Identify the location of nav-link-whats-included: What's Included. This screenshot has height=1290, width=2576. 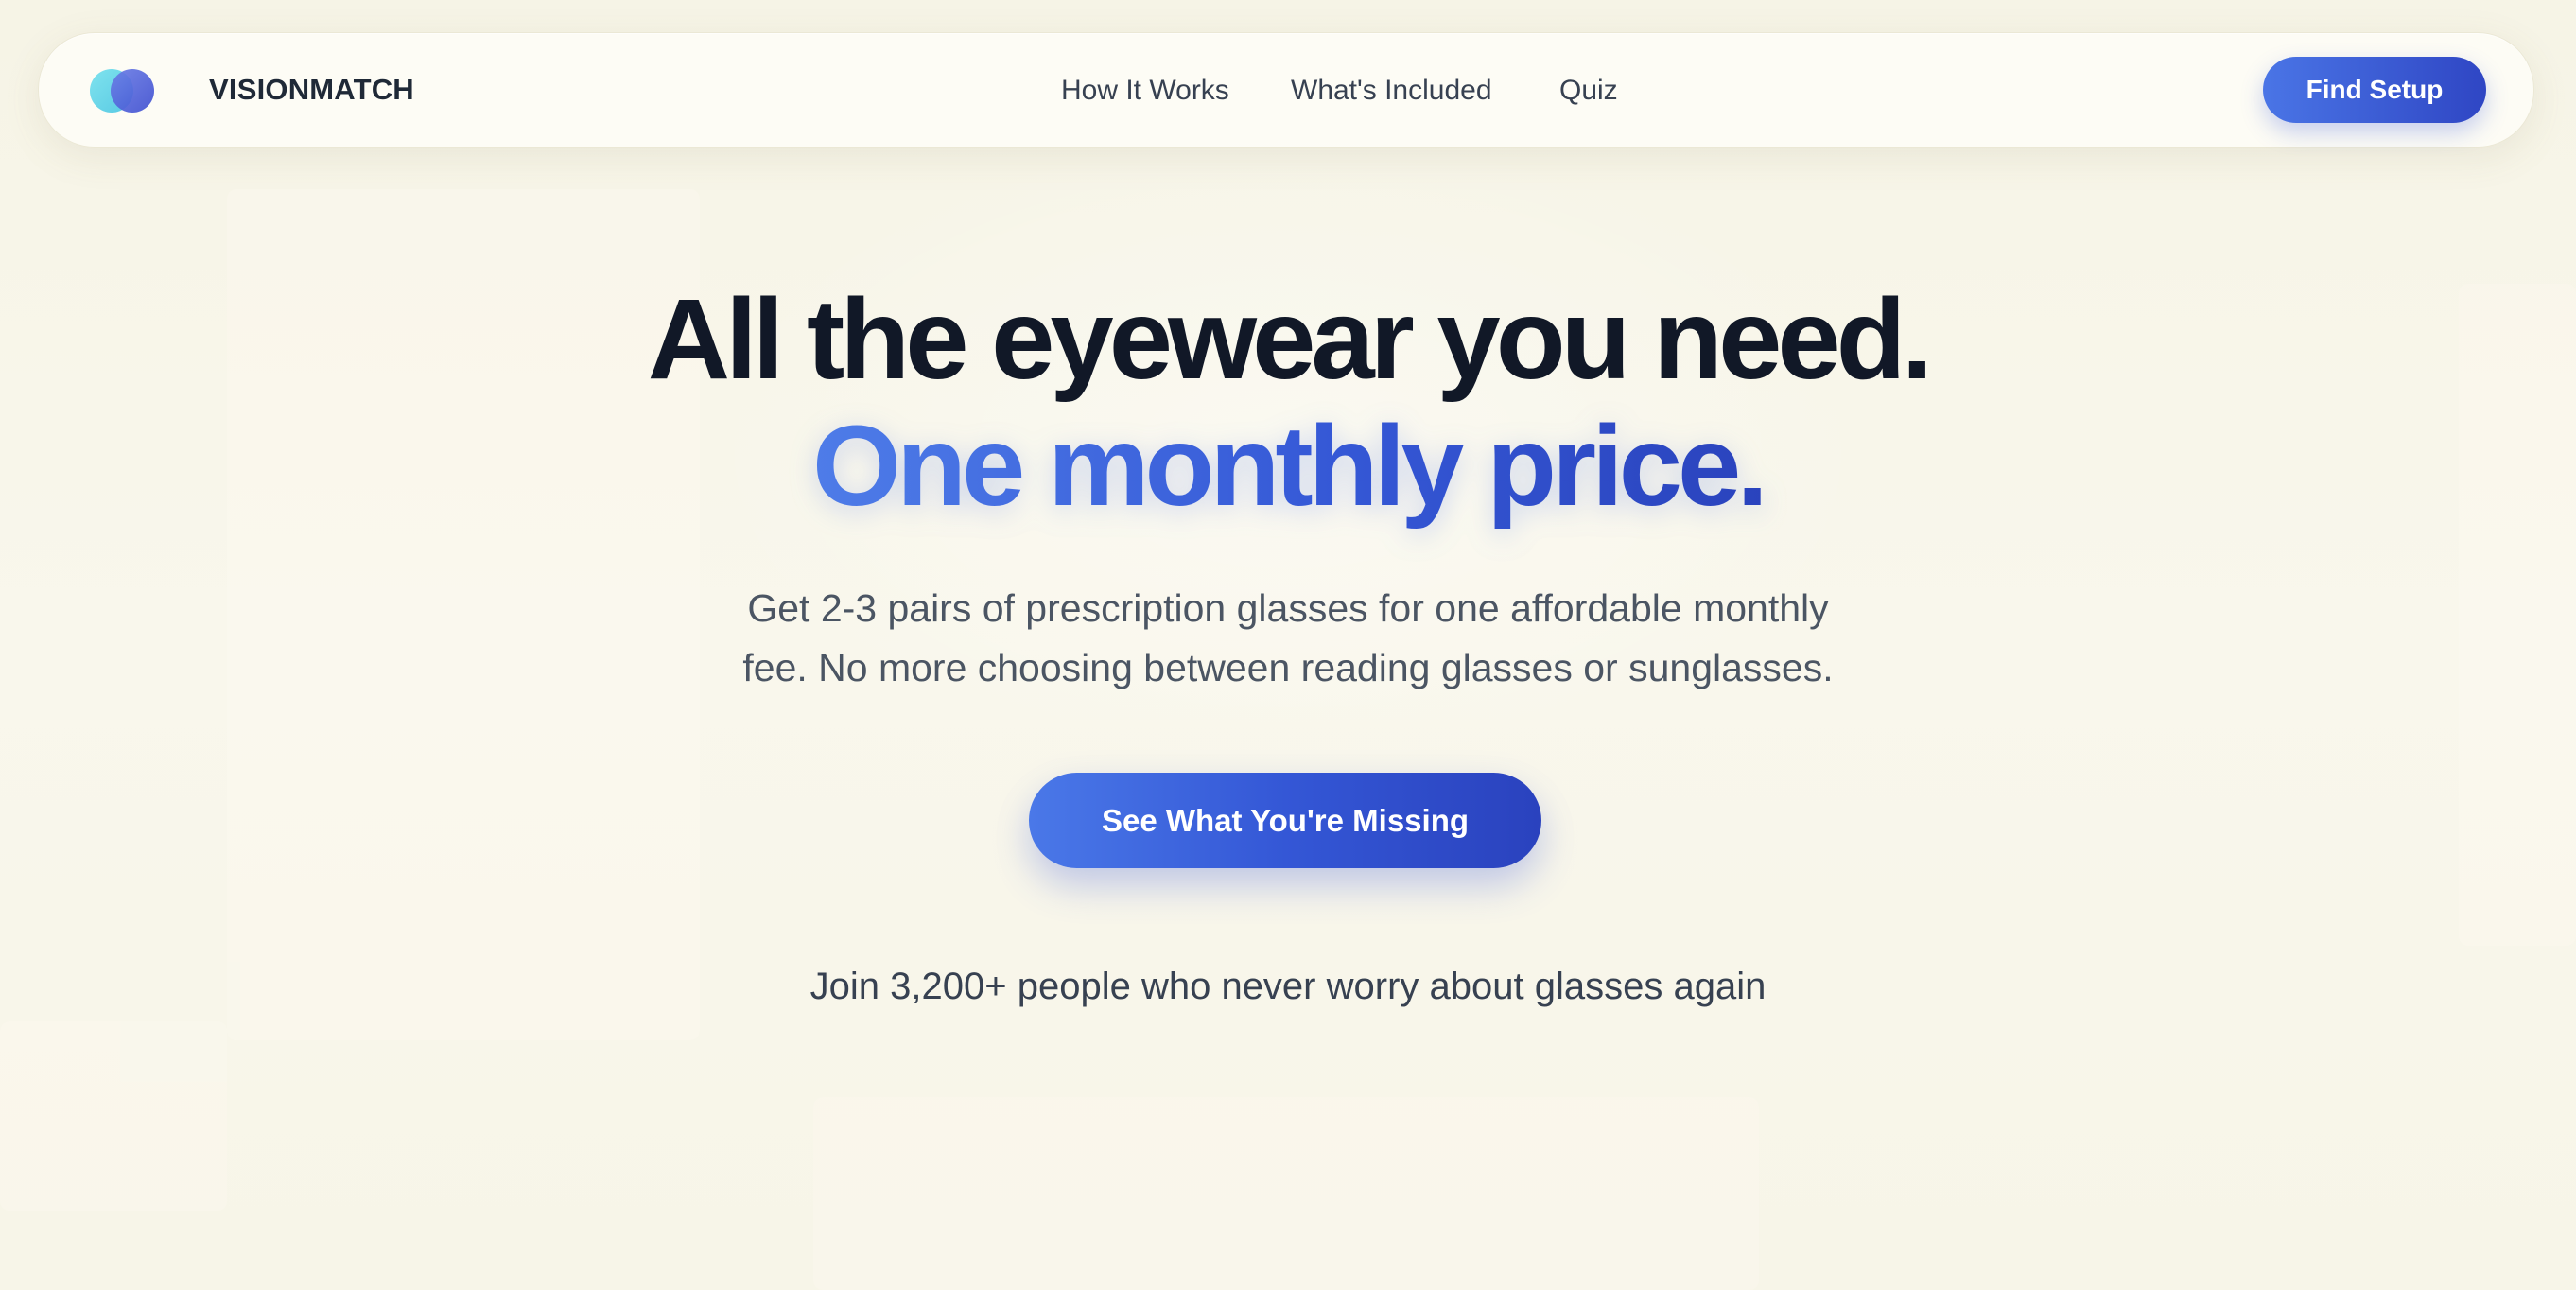
(1391, 91).